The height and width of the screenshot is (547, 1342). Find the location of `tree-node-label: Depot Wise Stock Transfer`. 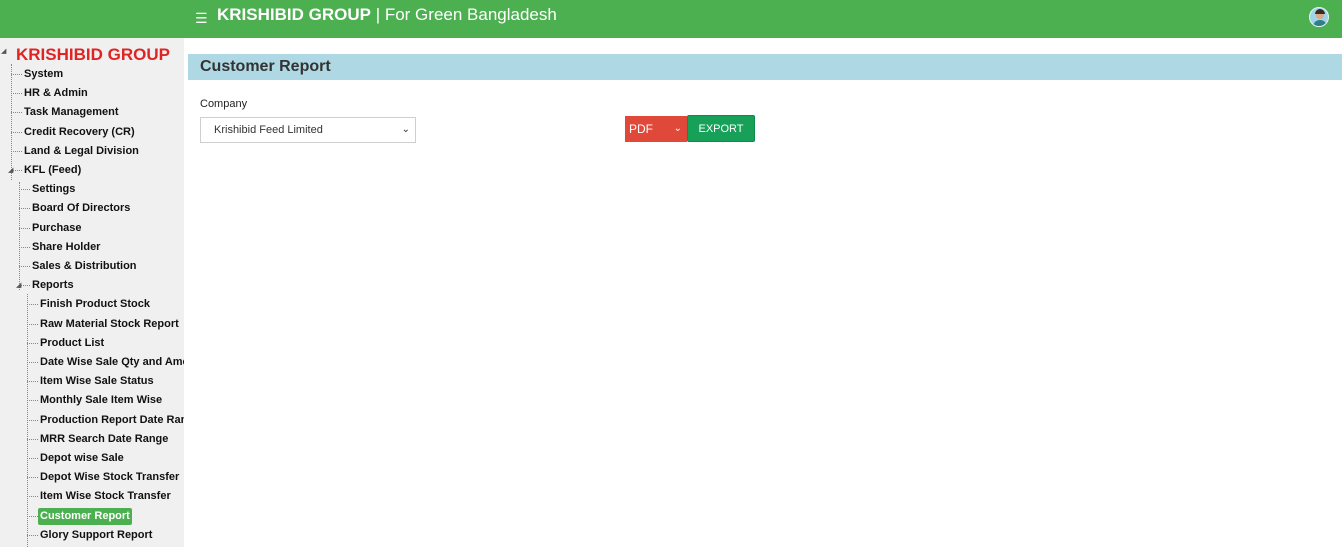

tree-node-label: Depot Wise Stock Transfer is located at coordinates (110, 477).